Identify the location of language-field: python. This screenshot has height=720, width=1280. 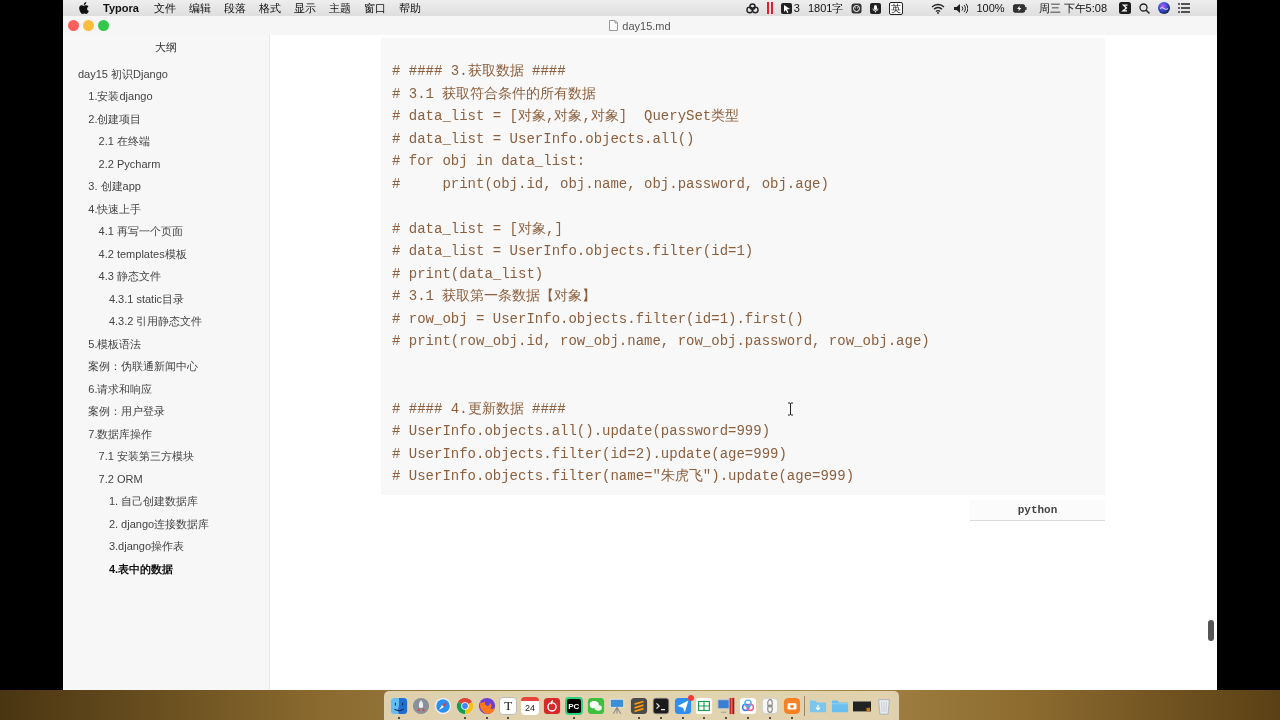
(1037, 510).